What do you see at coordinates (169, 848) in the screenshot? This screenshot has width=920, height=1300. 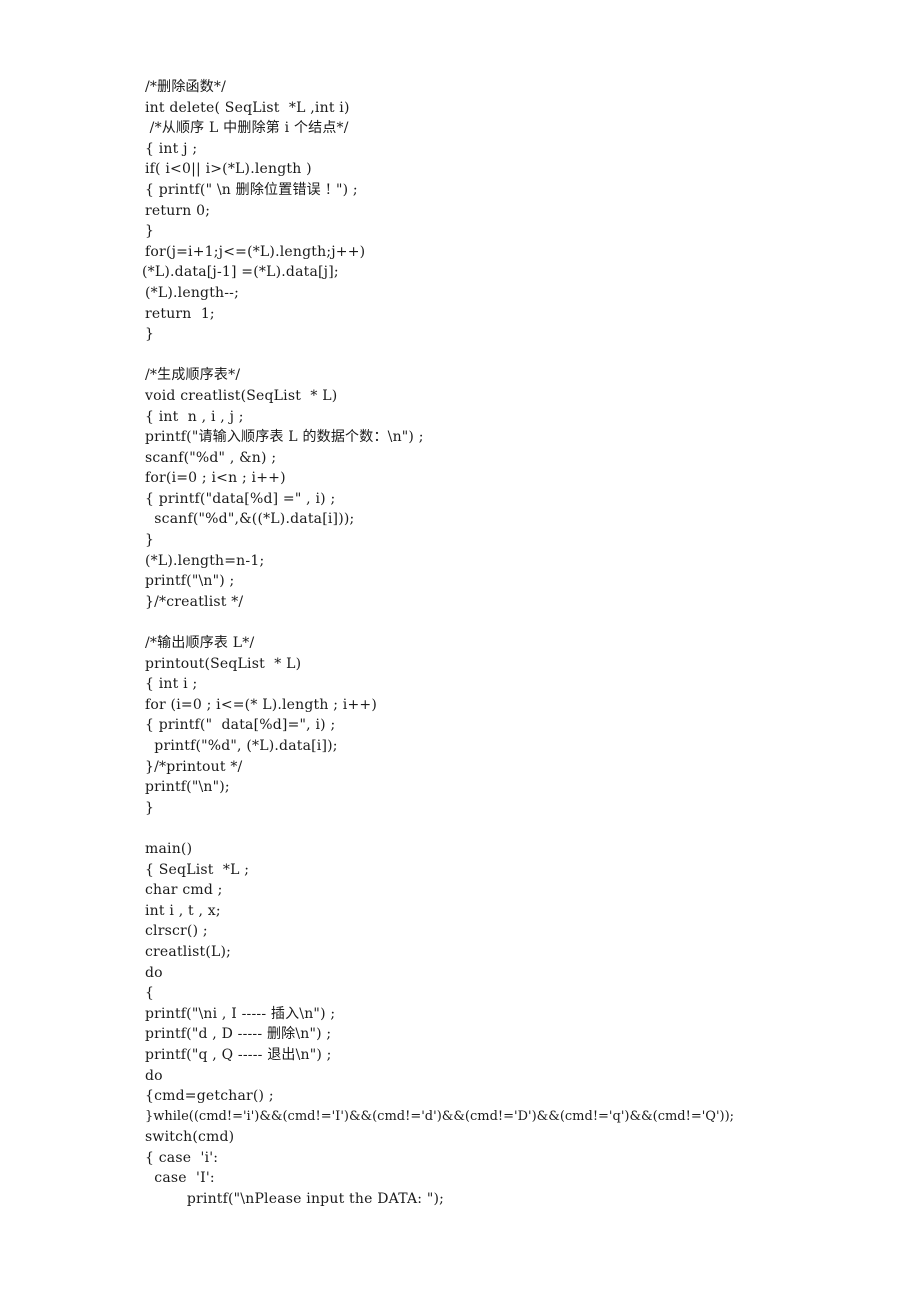 I see `code-line: main()` at bounding box center [169, 848].